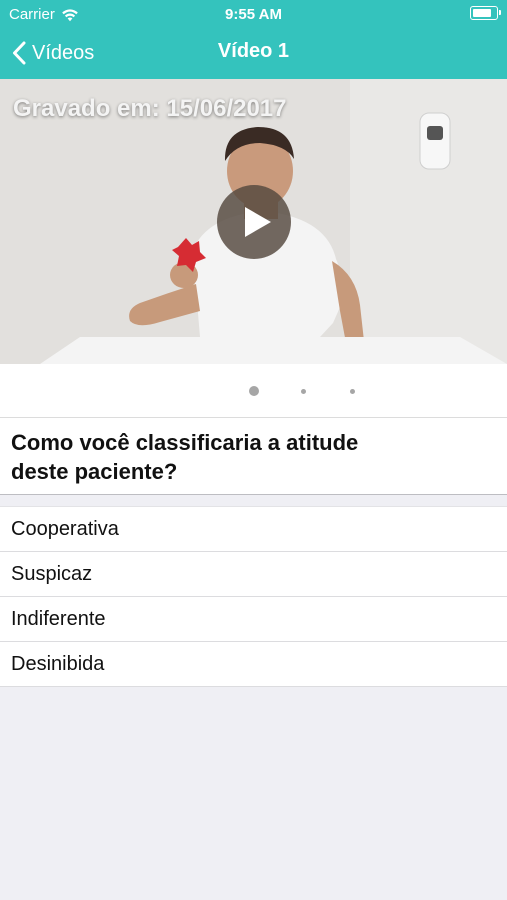  What do you see at coordinates (19, 53) in the screenshot?
I see `chevron-left-icon` at bounding box center [19, 53].